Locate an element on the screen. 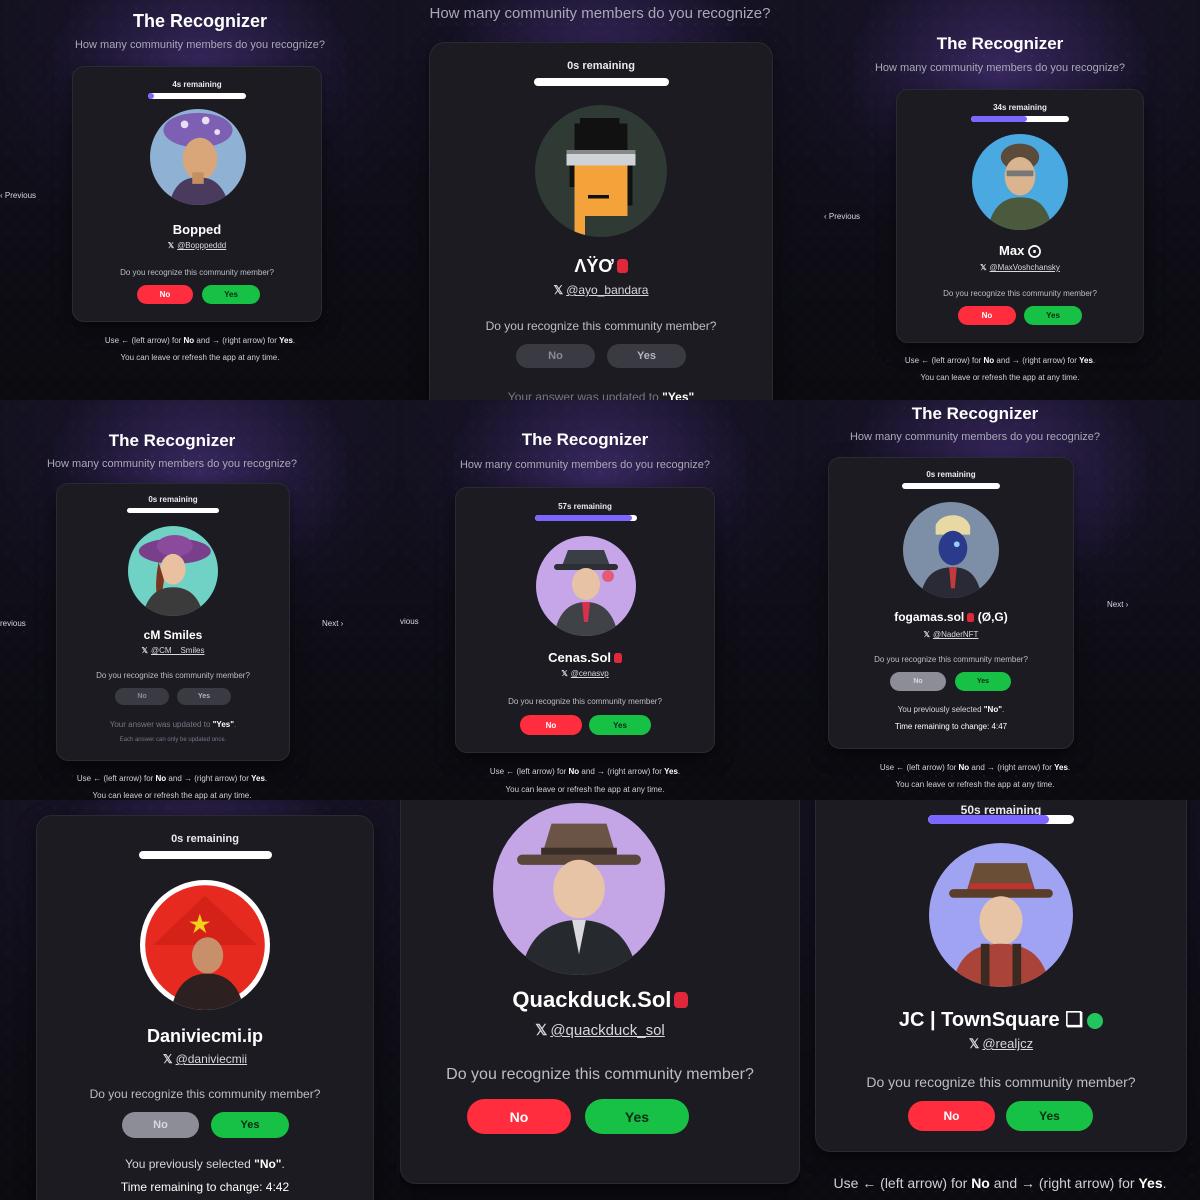  member-name: Cenas.Sol is located at coordinates (585, 657).